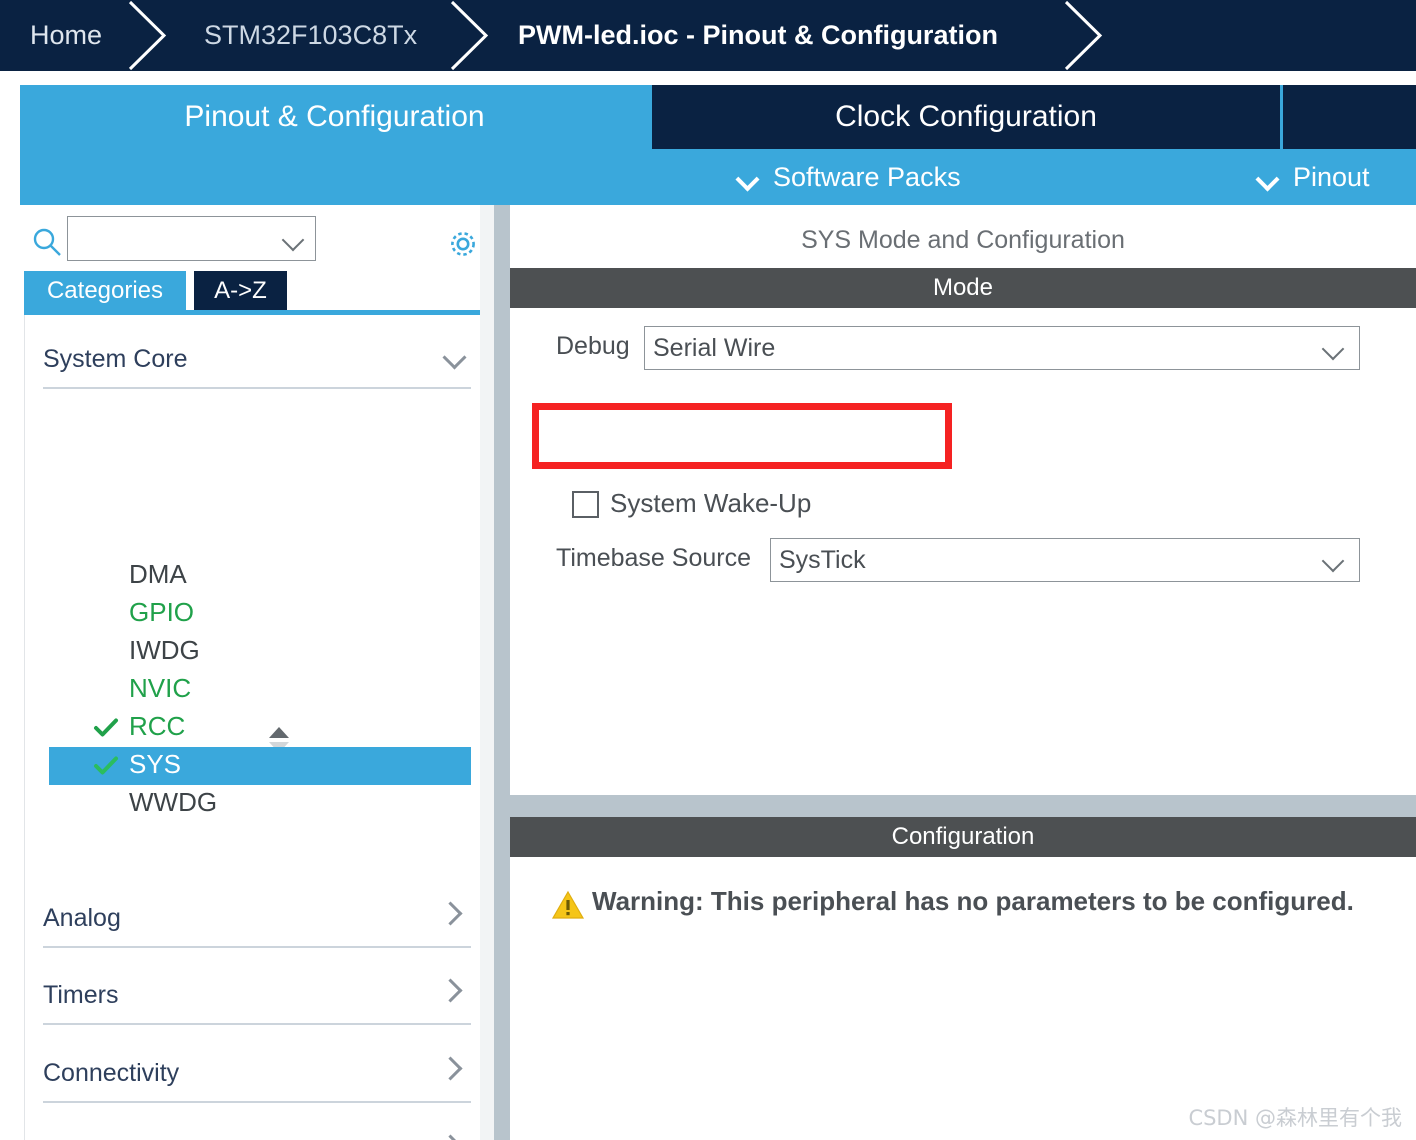 The image size is (1416, 1140). I want to click on group-label: Connectivity, so click(111, 1072).